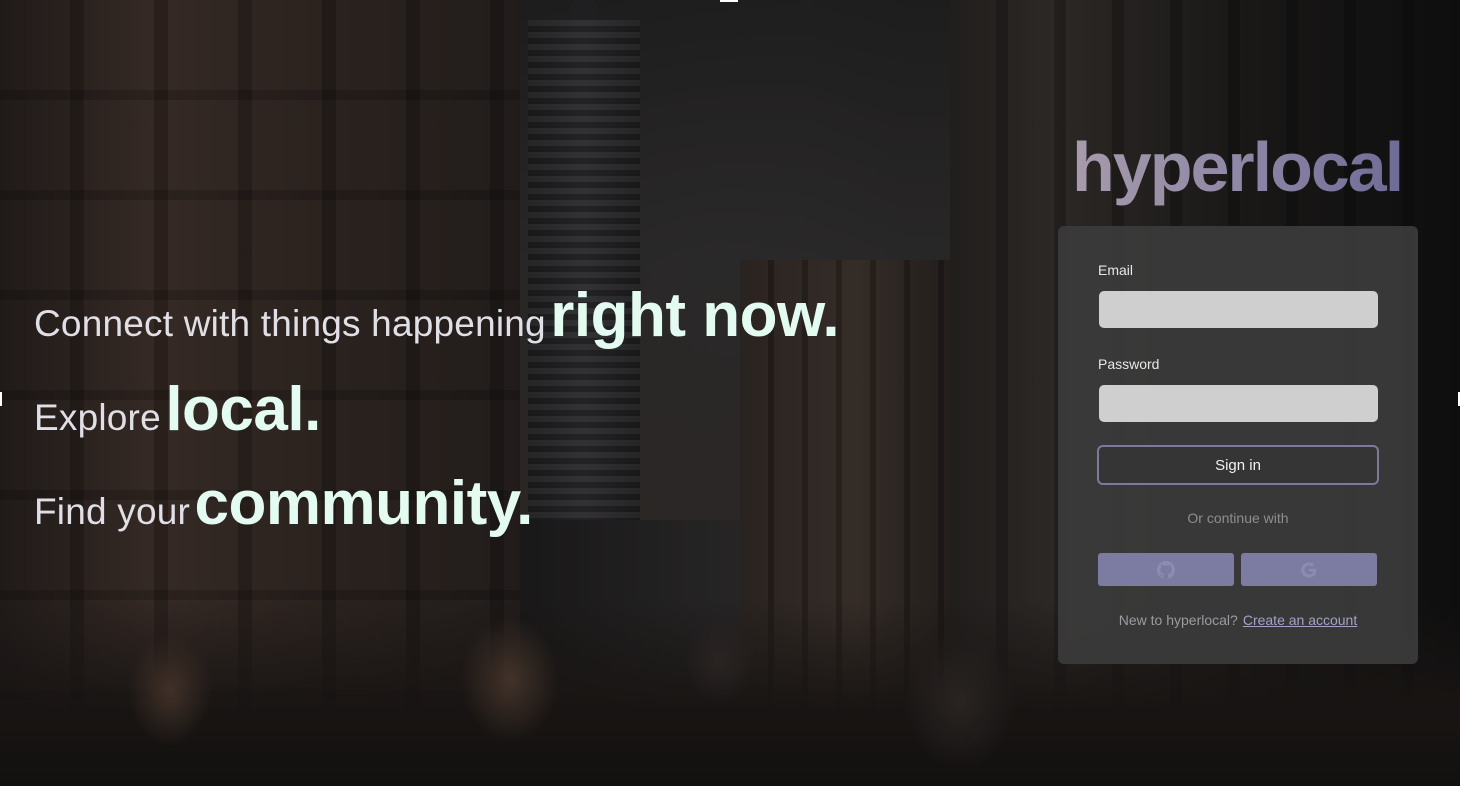 This screenshot has height=786, width=1460. What do you see at coordinates (1129, 364) in the screenshot?
I see `password-label: Password` at bounding box center [1129, 364].